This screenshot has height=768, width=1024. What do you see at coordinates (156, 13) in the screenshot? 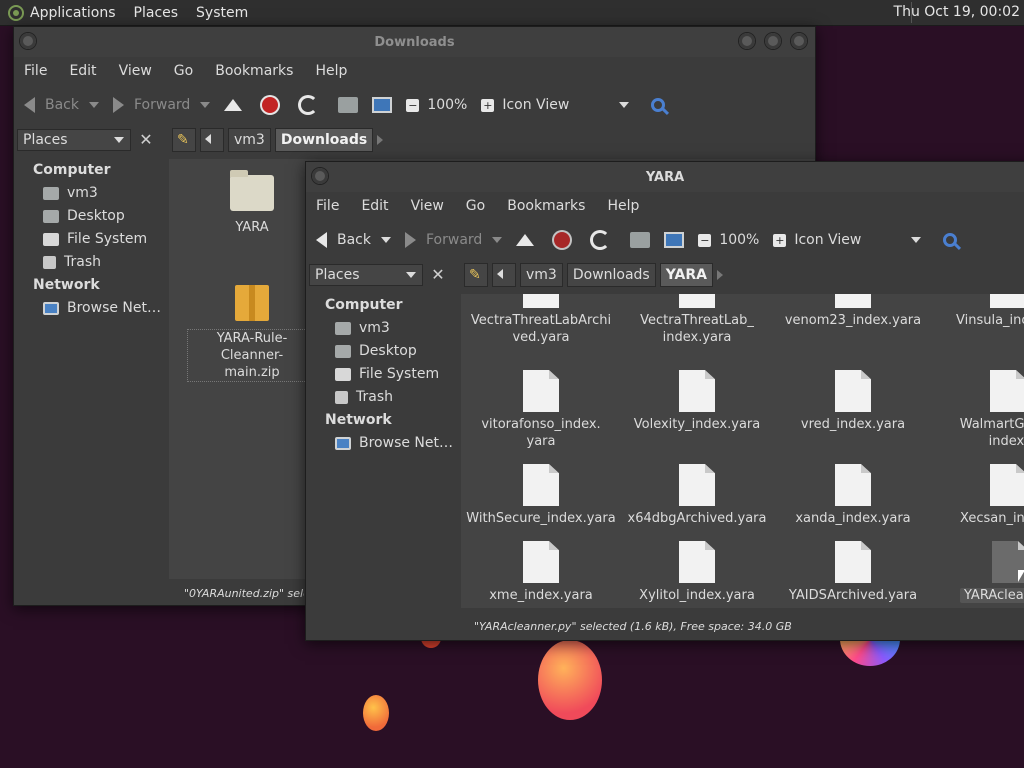
I see `panel-menu-places: Places` at bounding box center [156, 13].